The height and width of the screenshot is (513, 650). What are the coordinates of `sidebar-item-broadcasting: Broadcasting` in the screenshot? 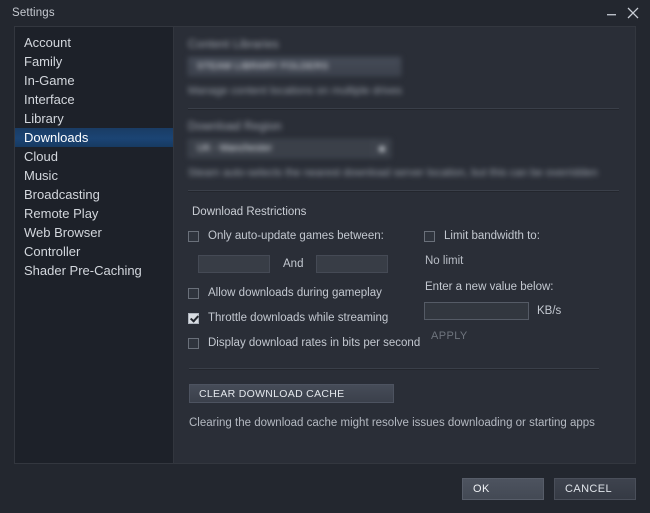 It's located at (94, 194).